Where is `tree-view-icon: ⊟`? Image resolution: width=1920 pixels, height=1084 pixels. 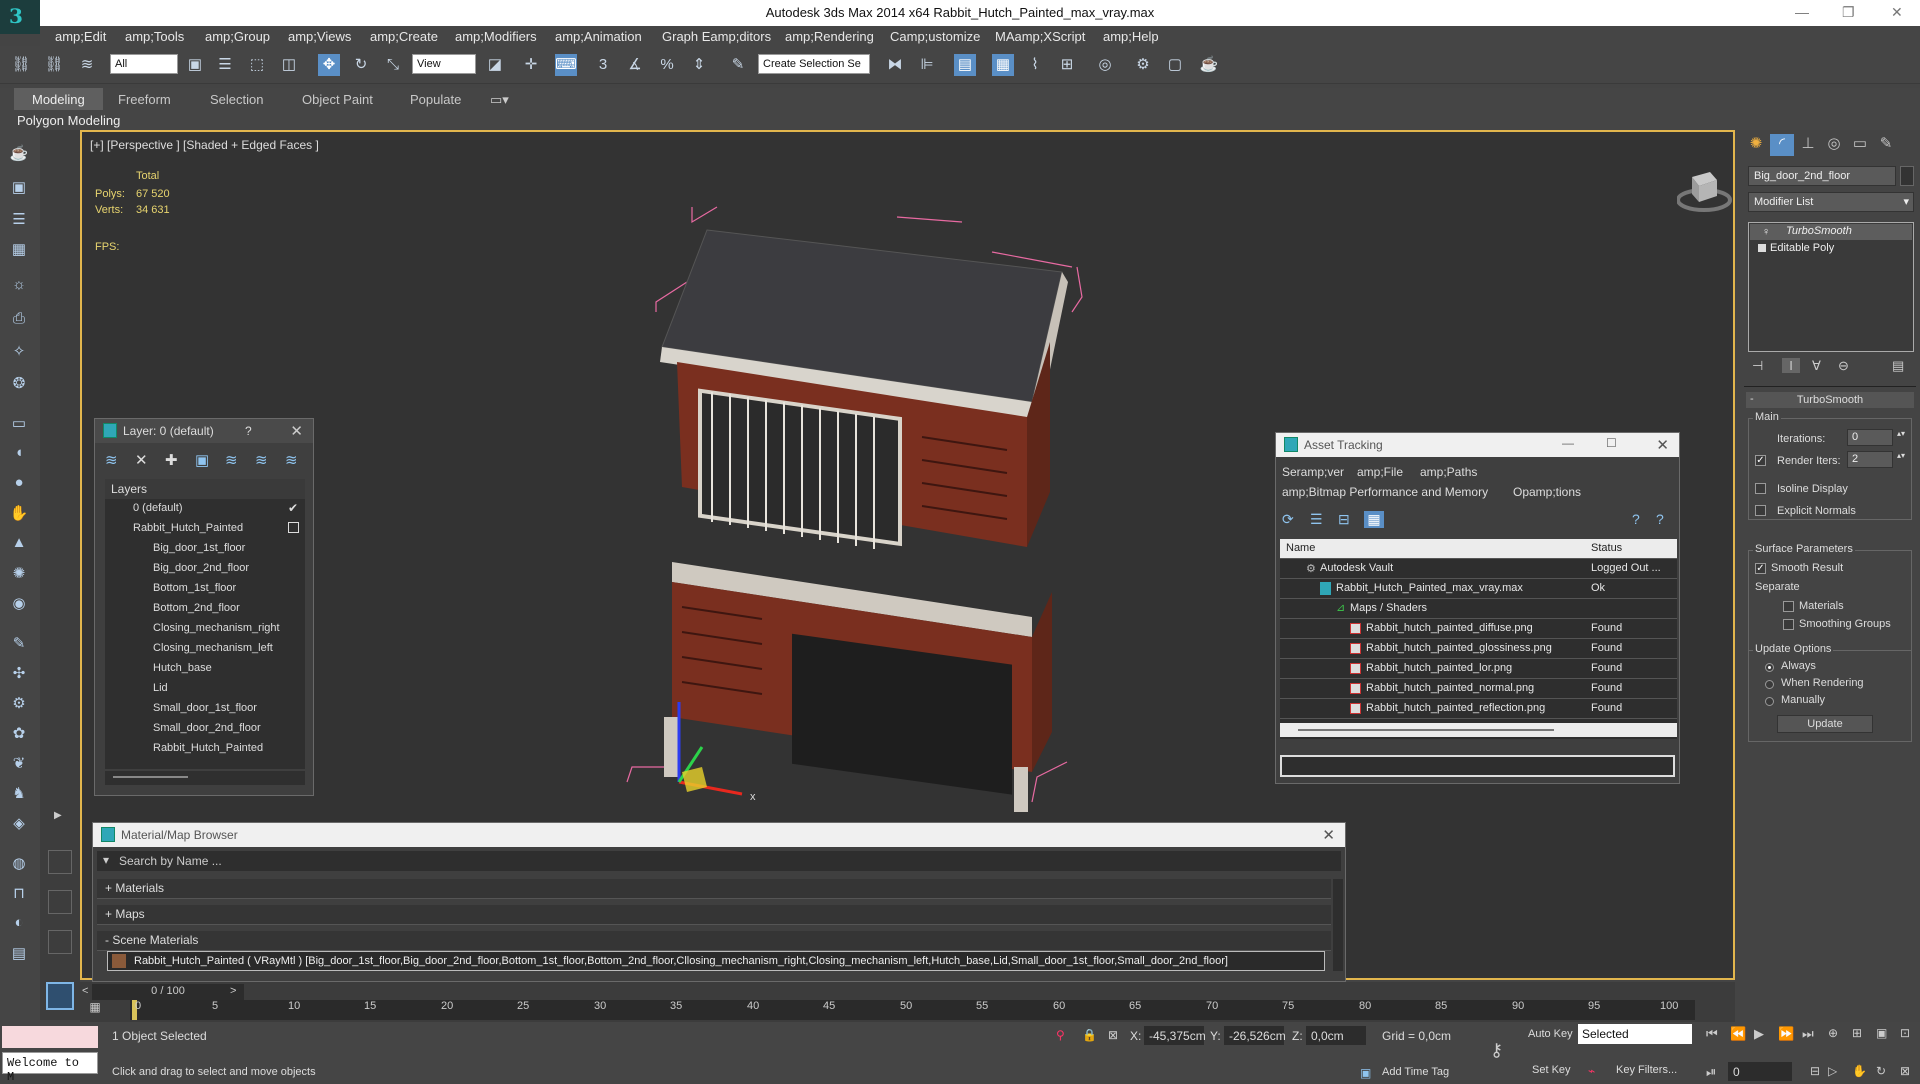 tree-view-icon: ⊟ is located at coordinates (1344, 519).